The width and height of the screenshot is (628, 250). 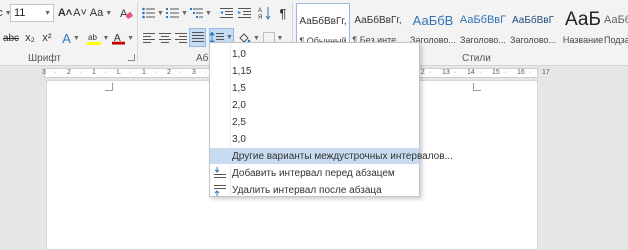 What do you see at coordinates (202, 58) in the screenshot?
I see `paragraph-group-label: Аб` at bounding box center [202, 58].